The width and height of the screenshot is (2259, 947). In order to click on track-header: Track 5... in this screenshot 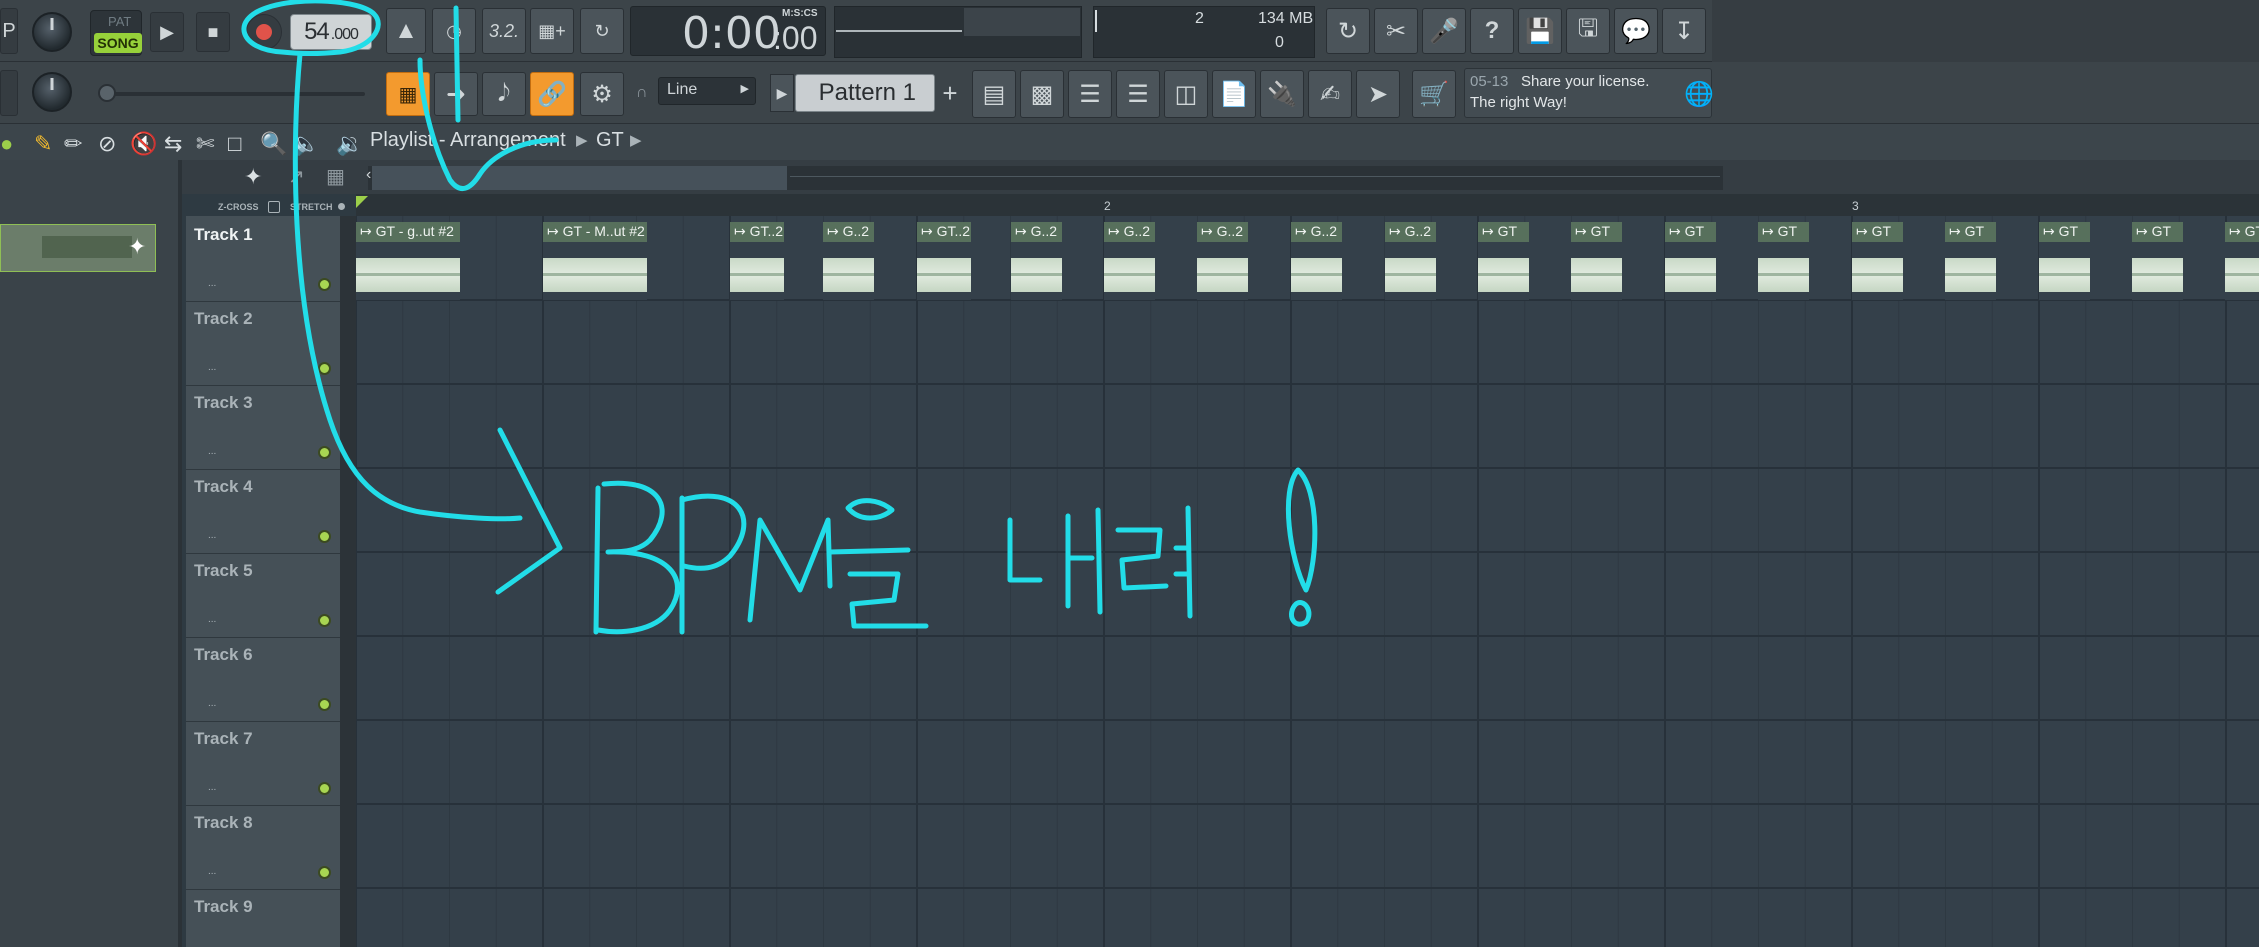, I will do `click(263, 596)`.